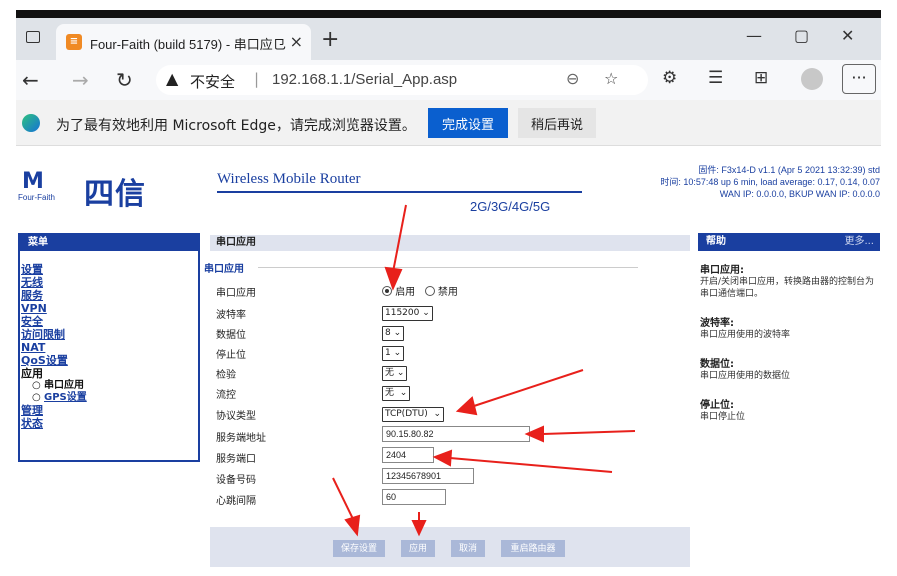 The image size is (897, 576). Describe the element at coordinates (65, 397) in the screenshot. I see `submenu-label: GPS设置` at that location.